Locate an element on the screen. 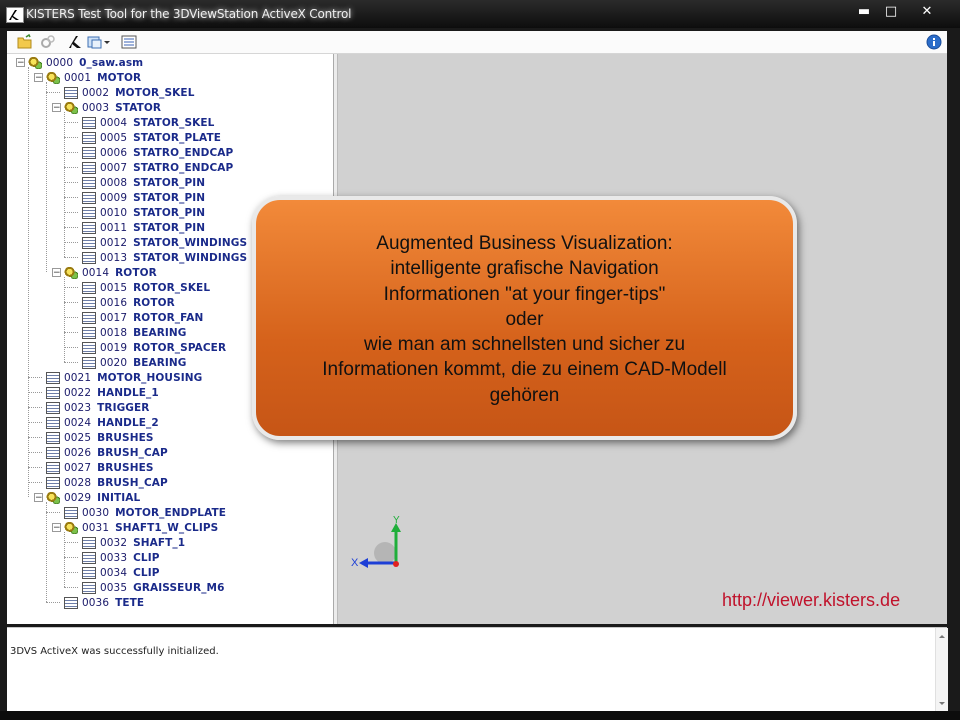 This screenshot has width=960, height=720. kisters-app-icon is located at coordinates (15, 15).